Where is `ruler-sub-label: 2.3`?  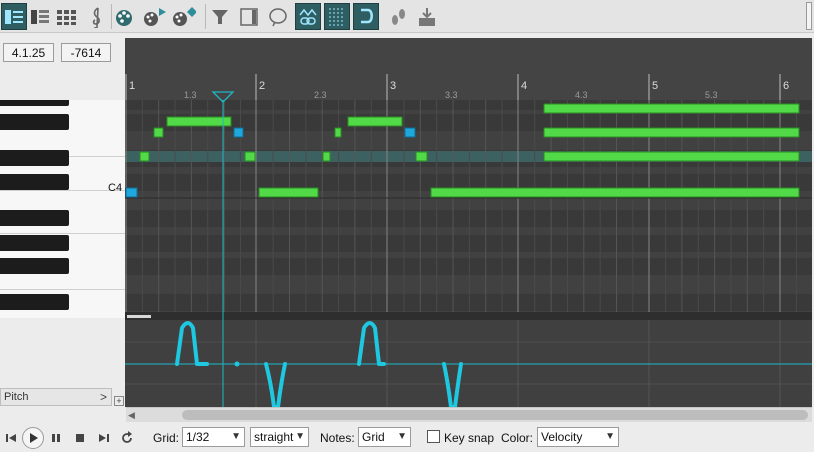
ruler-sub-label: 2.3 is located at coordinates (320, 95).